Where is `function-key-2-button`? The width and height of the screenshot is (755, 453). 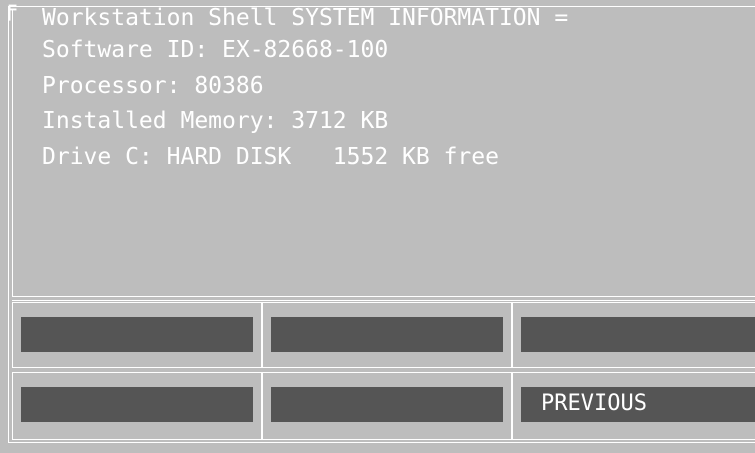
function-key-2-button is located at coordinates (387, 334).